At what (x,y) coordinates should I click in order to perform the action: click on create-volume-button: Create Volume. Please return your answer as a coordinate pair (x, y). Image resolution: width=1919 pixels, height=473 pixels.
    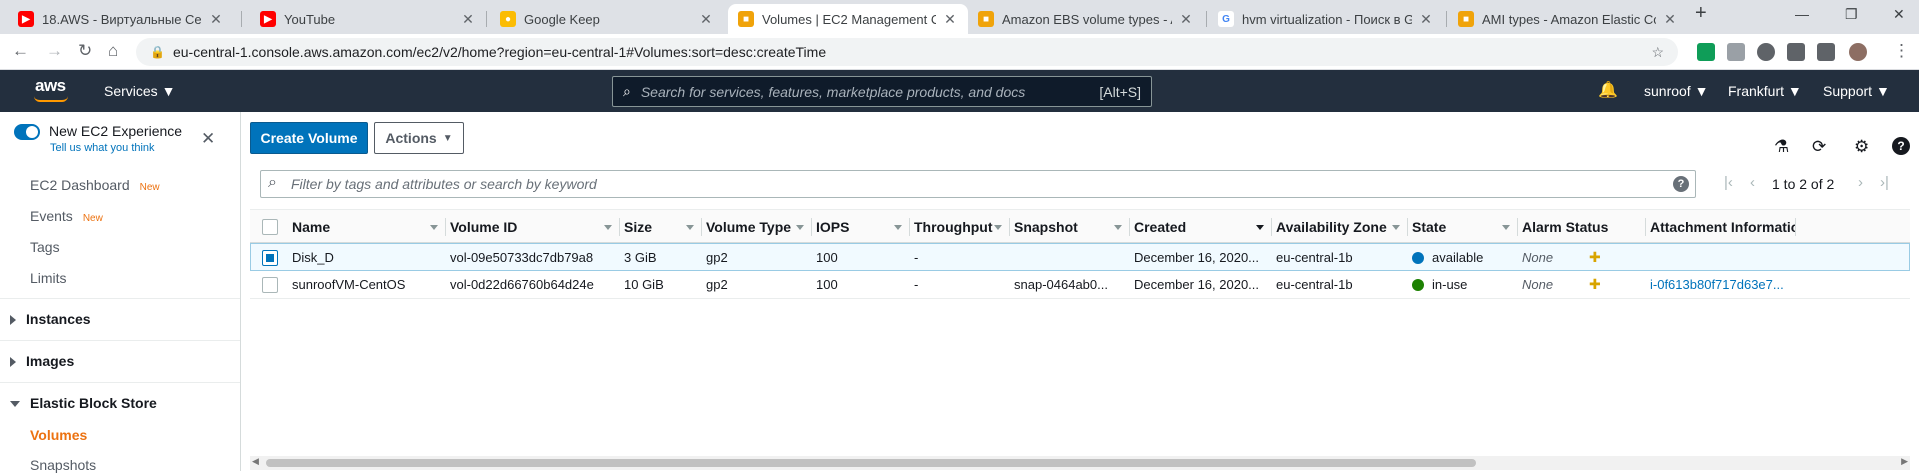
    Looking at the image, I should click on (309, 138).